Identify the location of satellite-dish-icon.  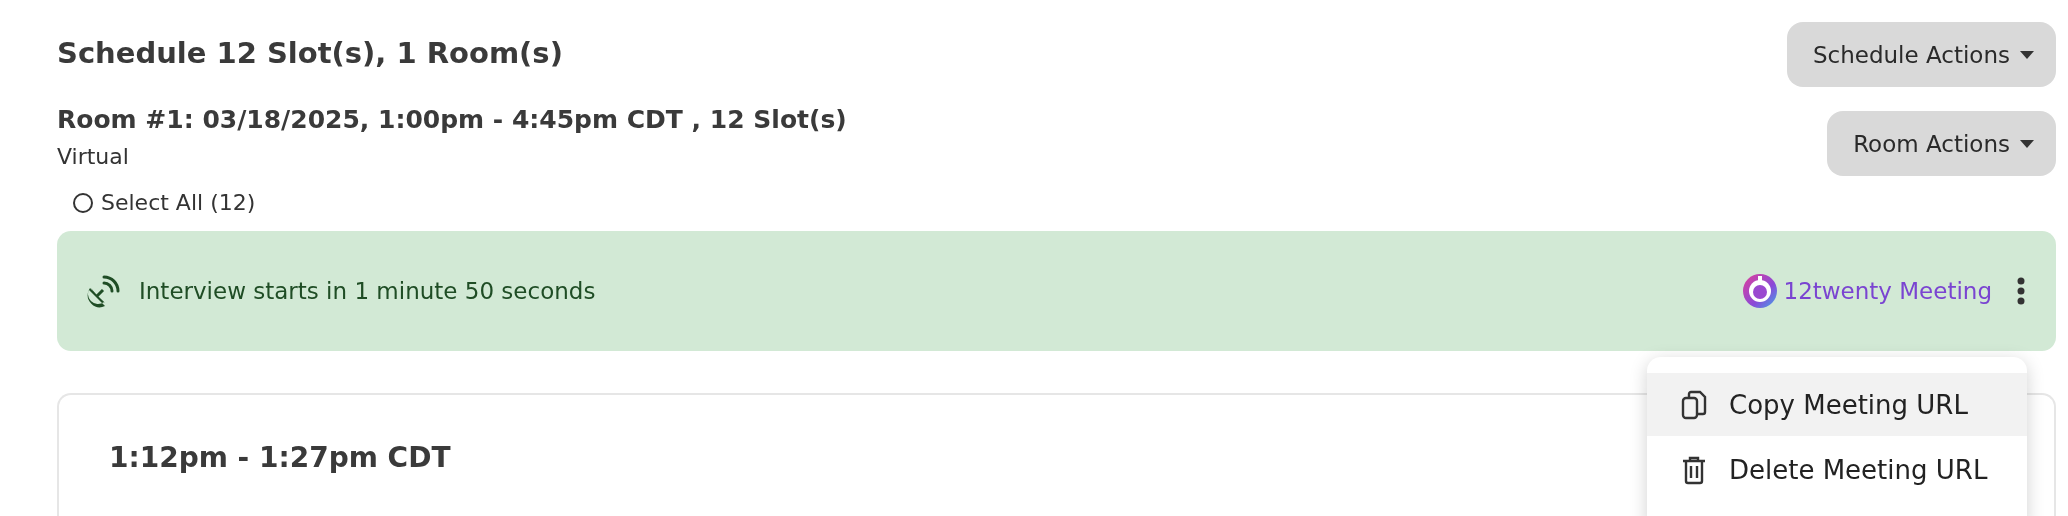
(104, 291).